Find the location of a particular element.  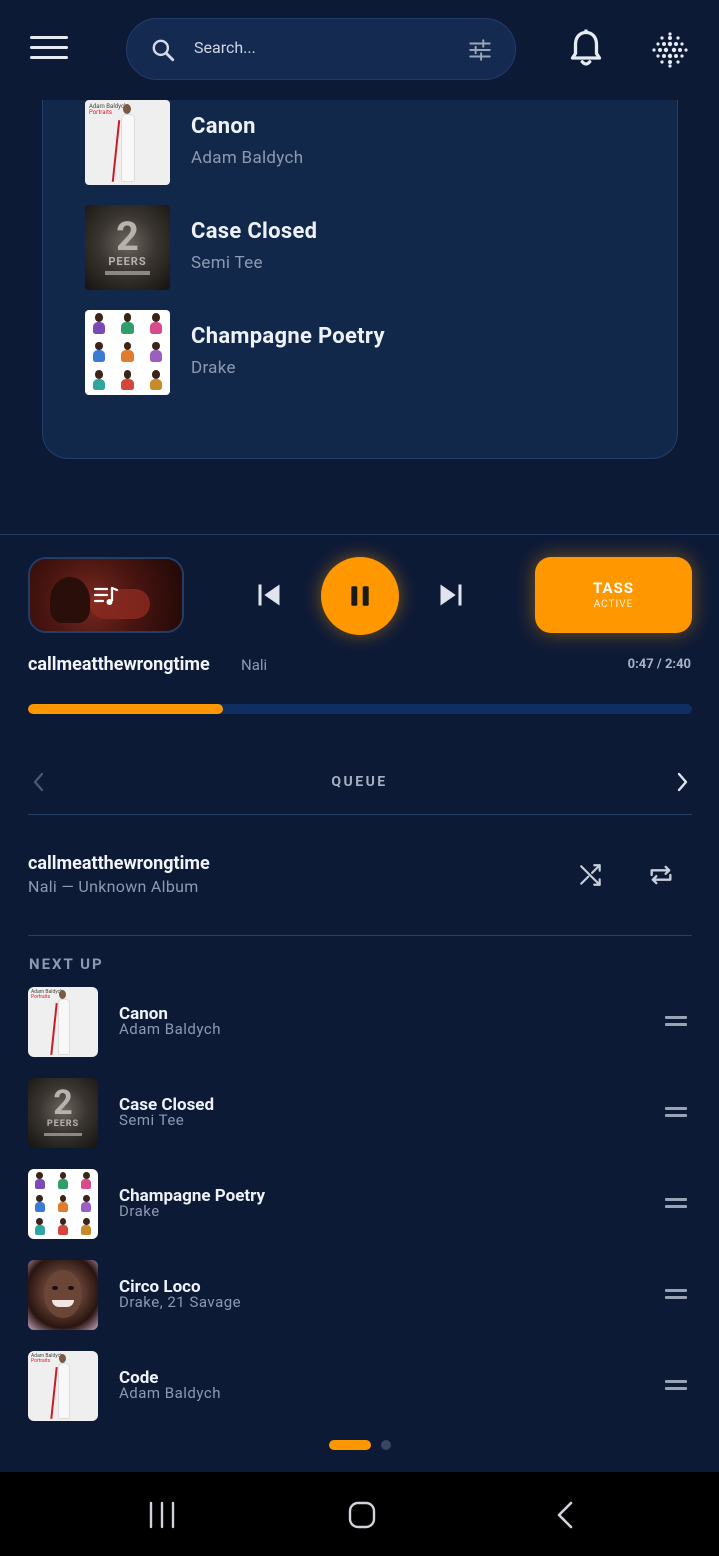

queue-item: 2 PEERS Case Closed Semi Tee is located at coordinates (360, 1113).